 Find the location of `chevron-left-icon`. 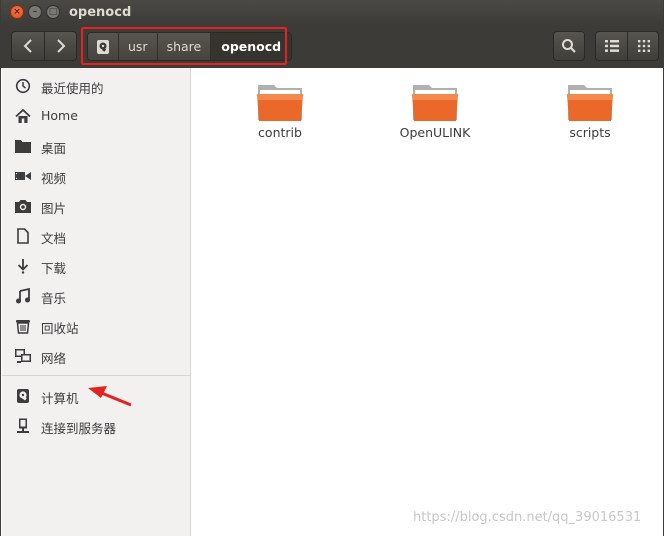

chevron-left-icon is located at coordinates (27, 46).